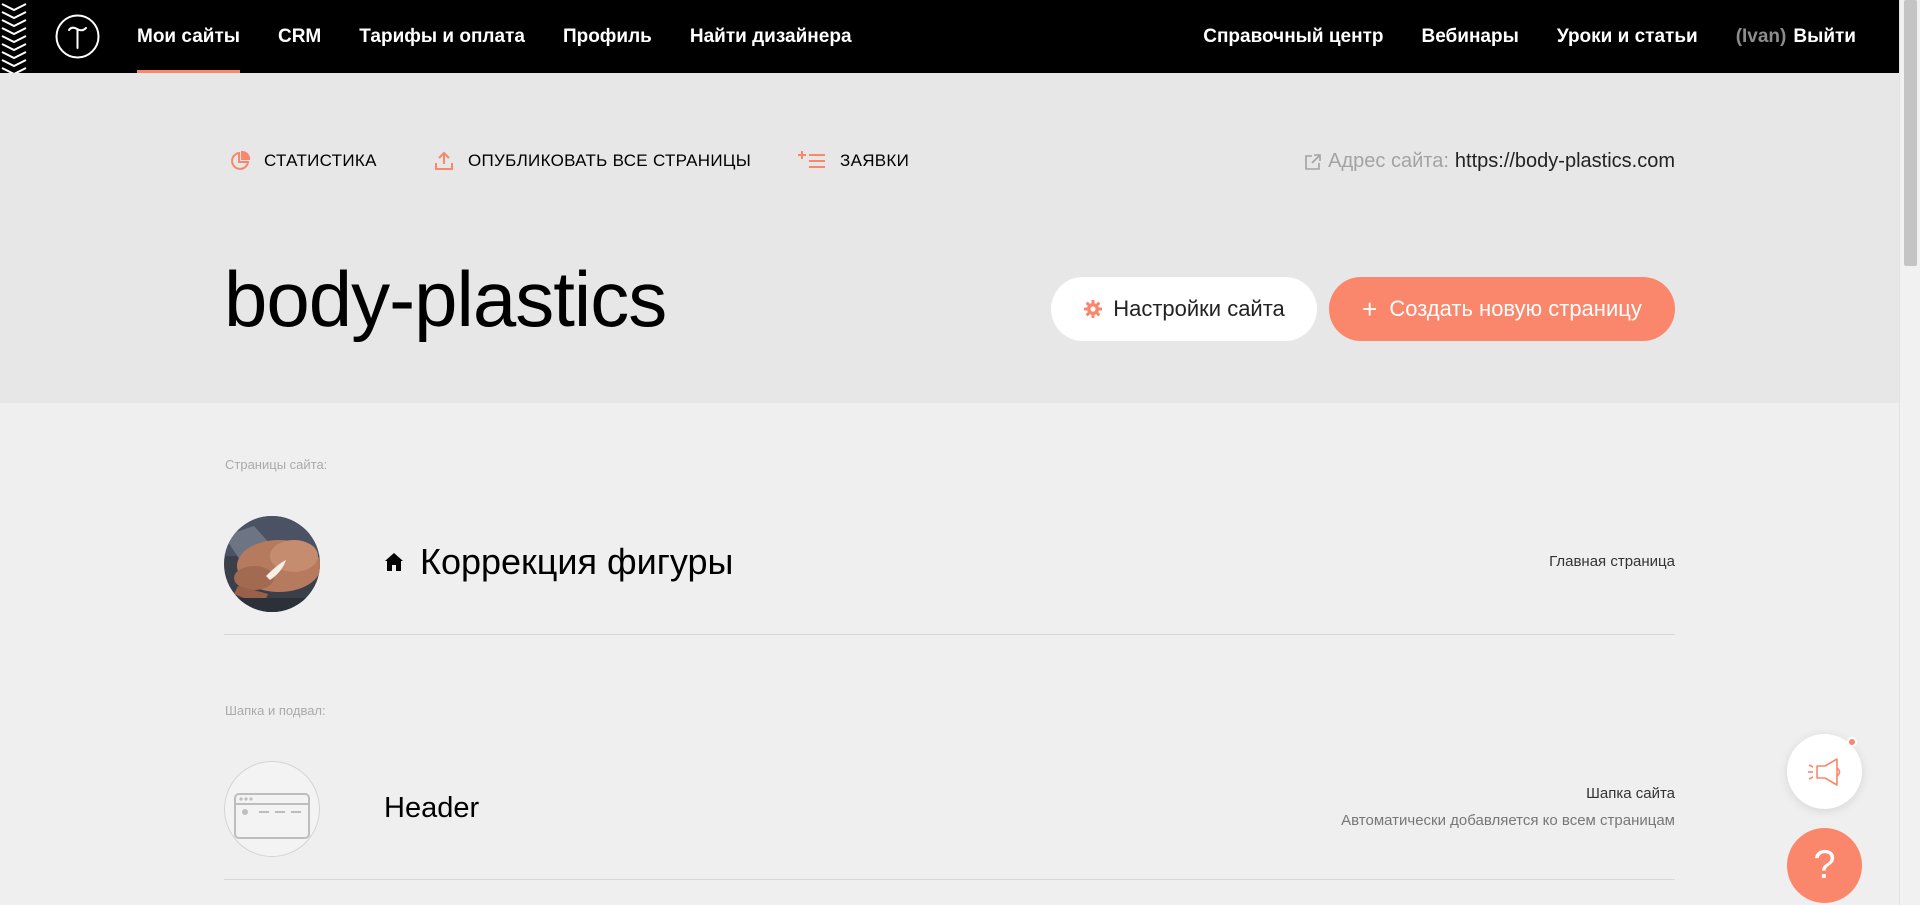  What do you see at coordinates (1515, 308) in the screenshot?
I see `create-page-label: Создать новую страницу` at bounding box center [1515, 308].